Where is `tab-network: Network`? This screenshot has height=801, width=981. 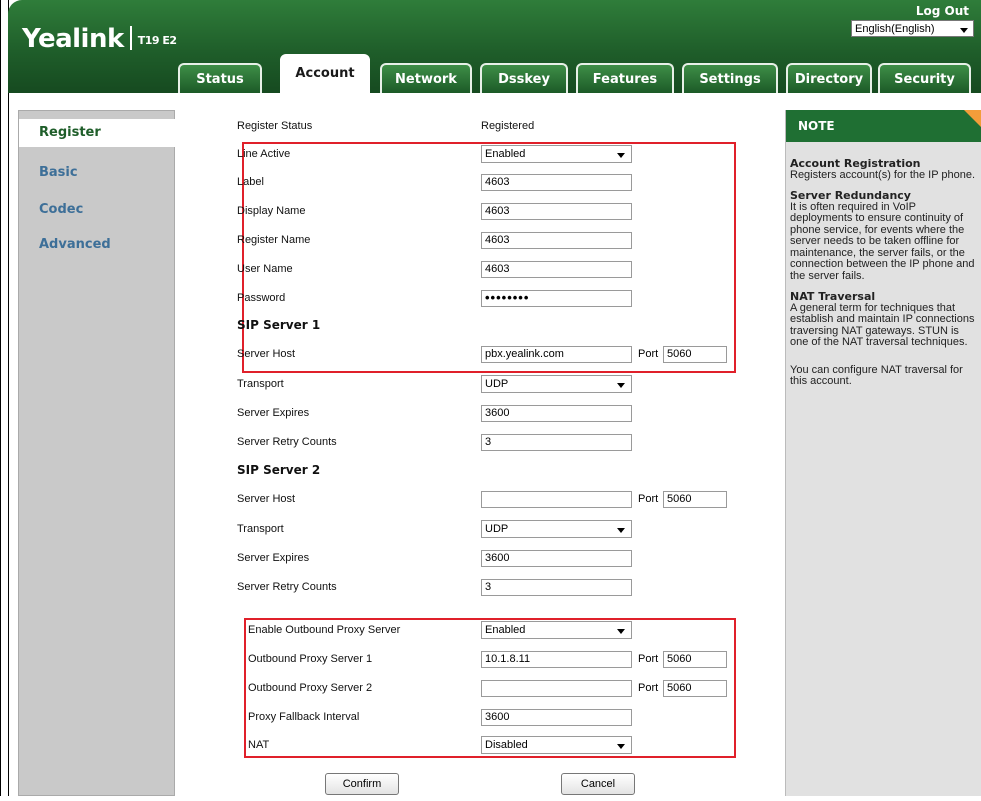
tab-network: Network is located at coordinates (426, 78).